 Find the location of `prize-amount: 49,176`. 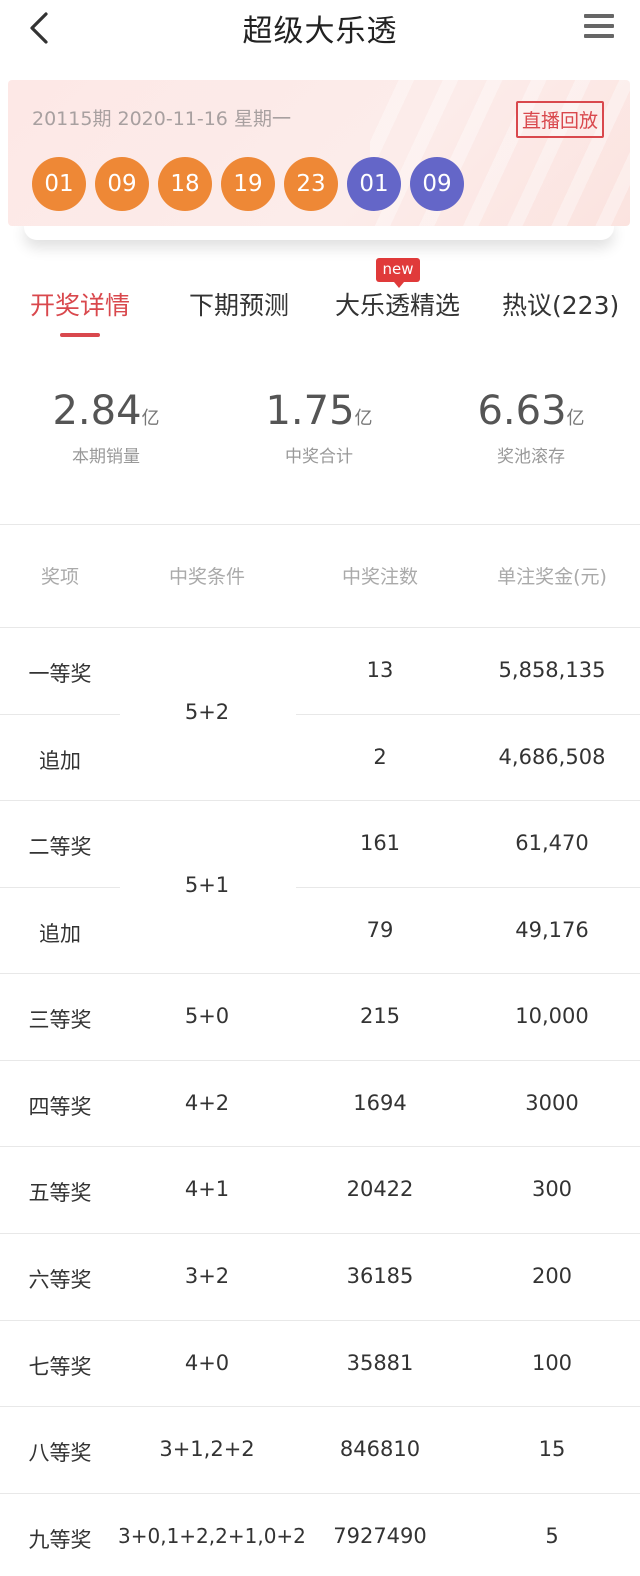

prize-amount: 49,176 is located at coordinates (552, 930).